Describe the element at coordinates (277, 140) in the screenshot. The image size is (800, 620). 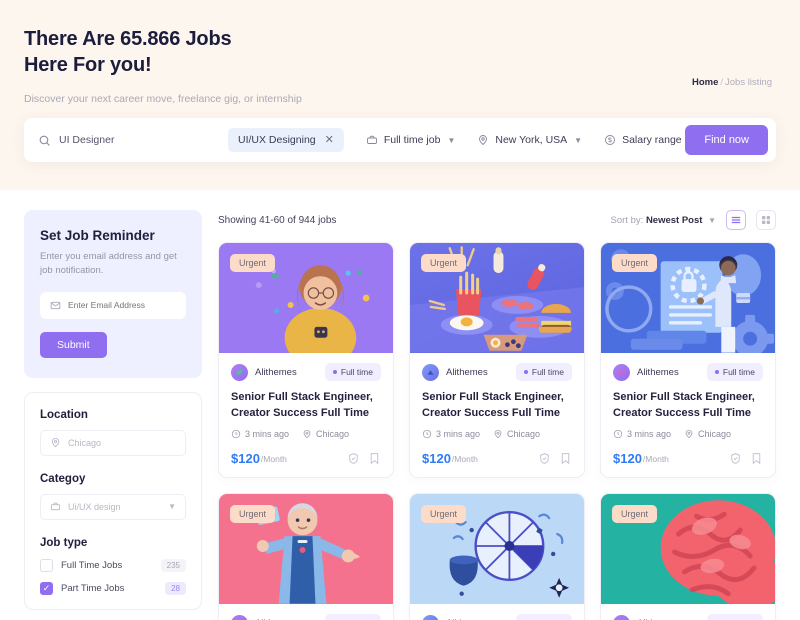
I see `search-tag-label: UI/UX Designing` at that location.